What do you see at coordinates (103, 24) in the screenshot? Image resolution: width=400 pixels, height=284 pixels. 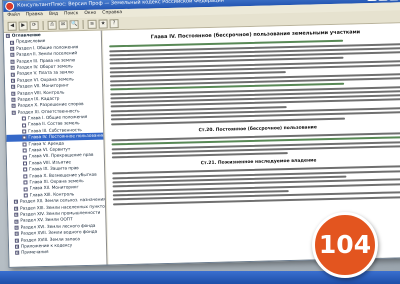 I see `bookmark-icon: ★` at bounding box center [103, 24].